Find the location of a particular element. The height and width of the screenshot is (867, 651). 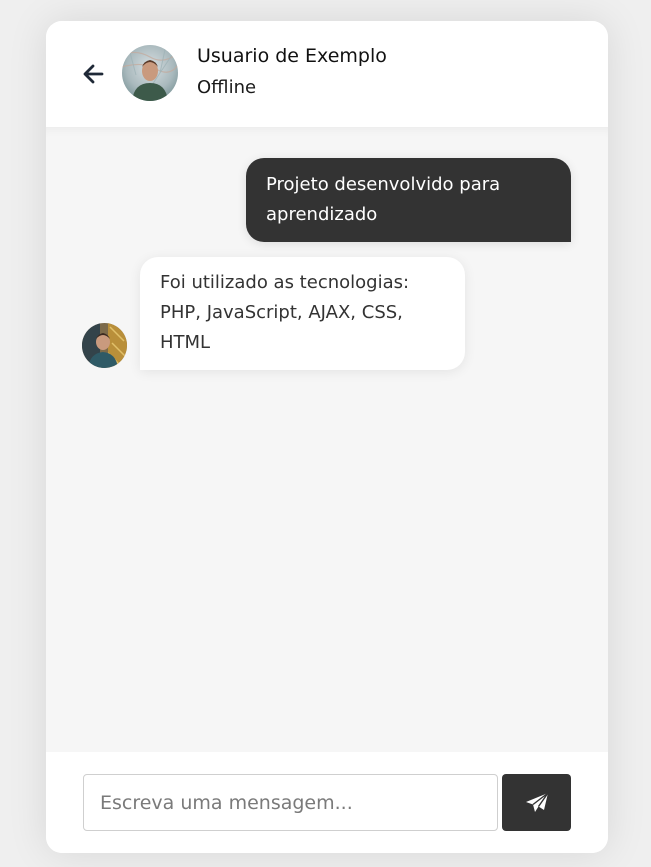

paper-plane-icon is located at coordinates (537, 801).